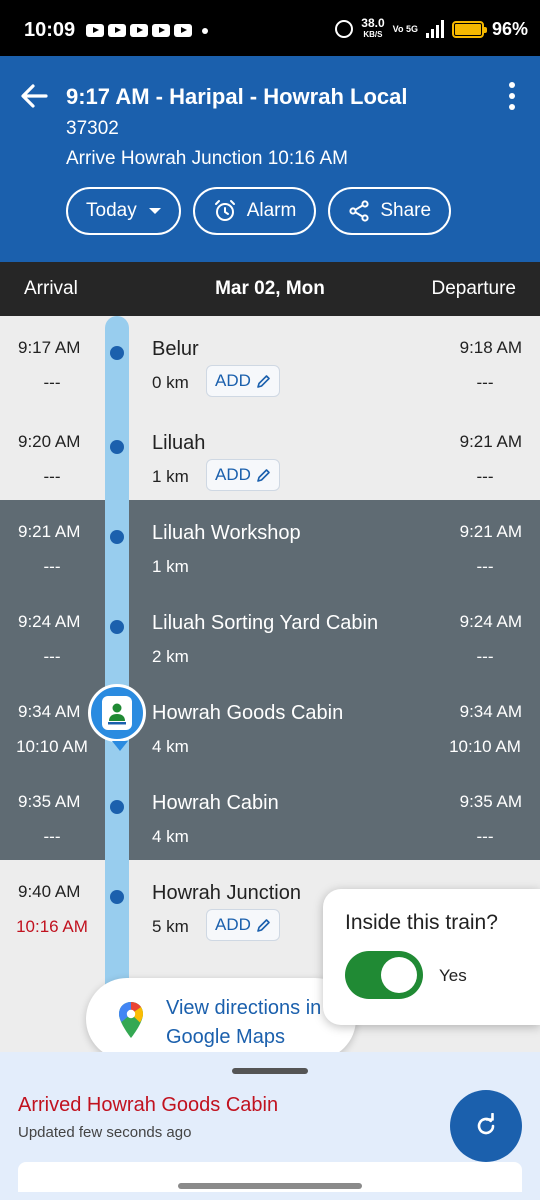 This screenshot has width=540, height=1200. What do you see at coordinates (224, 210) in the screenshot?
I see `alarm-clock-icon` at bounding box center [224, 210].